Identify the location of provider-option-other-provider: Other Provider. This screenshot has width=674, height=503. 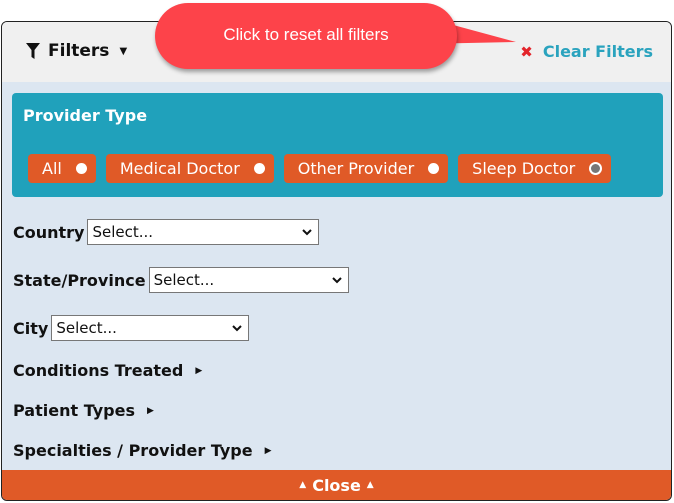
(366, 168).